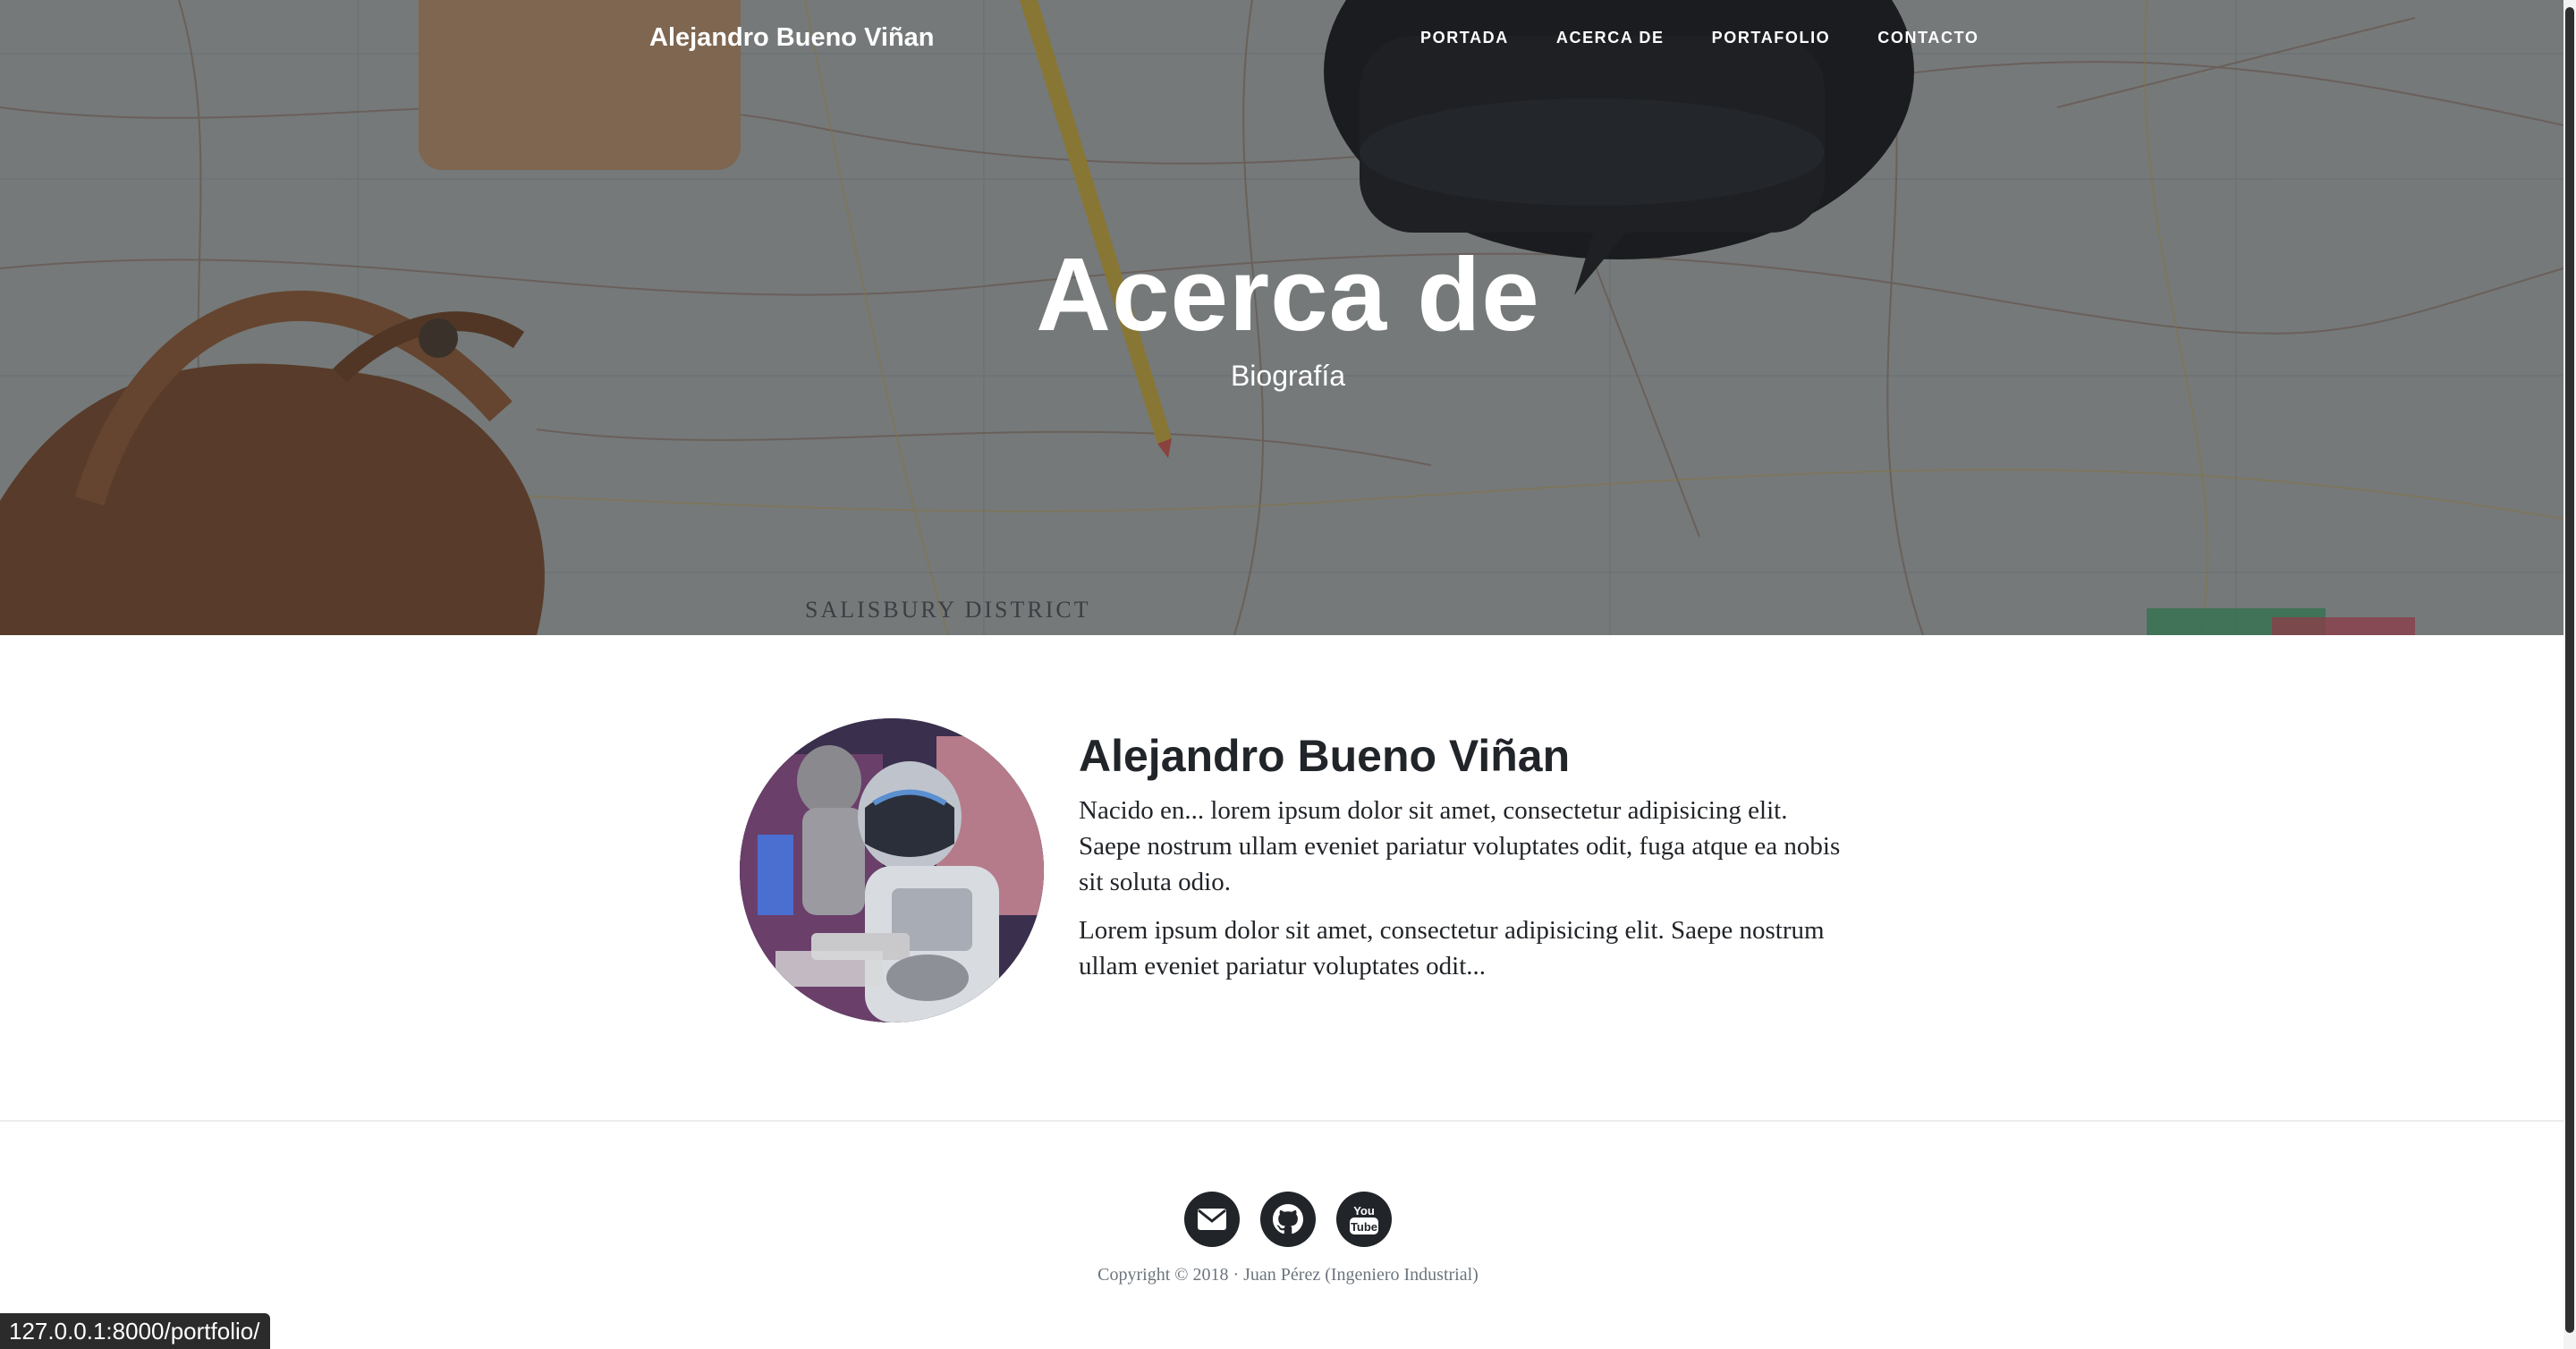 The width and height of the screenshot is (2576, 1349). What do you see at coordinates (1288, 294) in the screenshot?
I see `page-title: Acerca de` at bounding box center [1288, 294].